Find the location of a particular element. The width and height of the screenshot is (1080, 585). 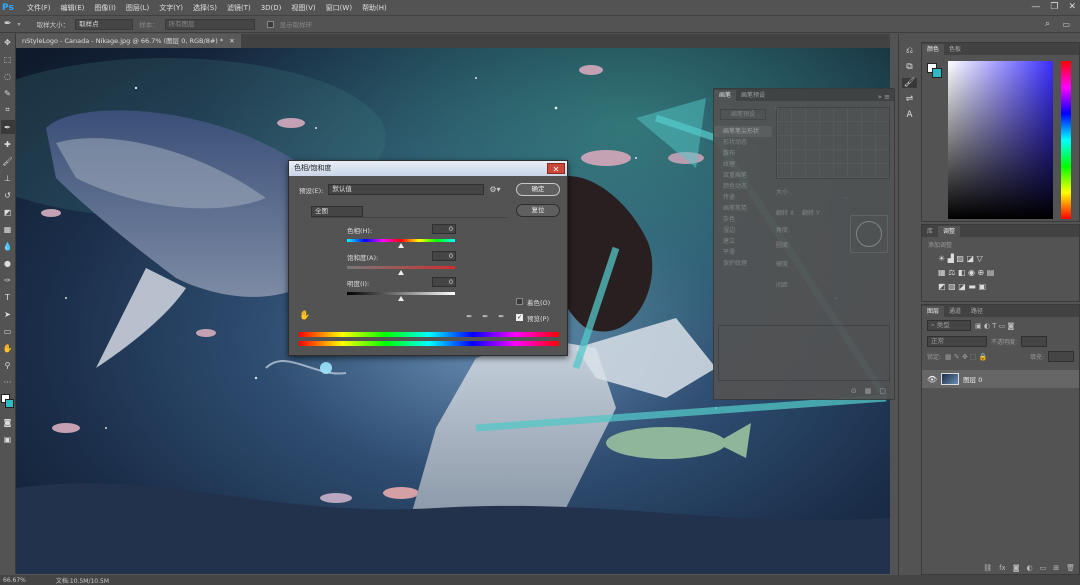

targeted-adjust-hand-icon: ✋ is located at coordinates (304, 316).